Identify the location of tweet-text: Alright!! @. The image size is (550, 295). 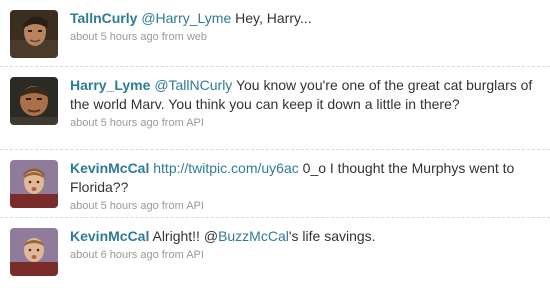
(185, 236).